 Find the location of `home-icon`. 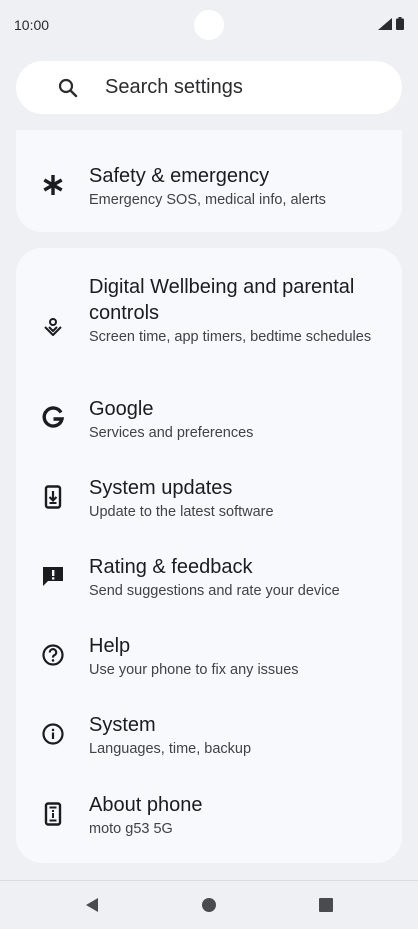

home-icon is located at coordinates (209, 905).